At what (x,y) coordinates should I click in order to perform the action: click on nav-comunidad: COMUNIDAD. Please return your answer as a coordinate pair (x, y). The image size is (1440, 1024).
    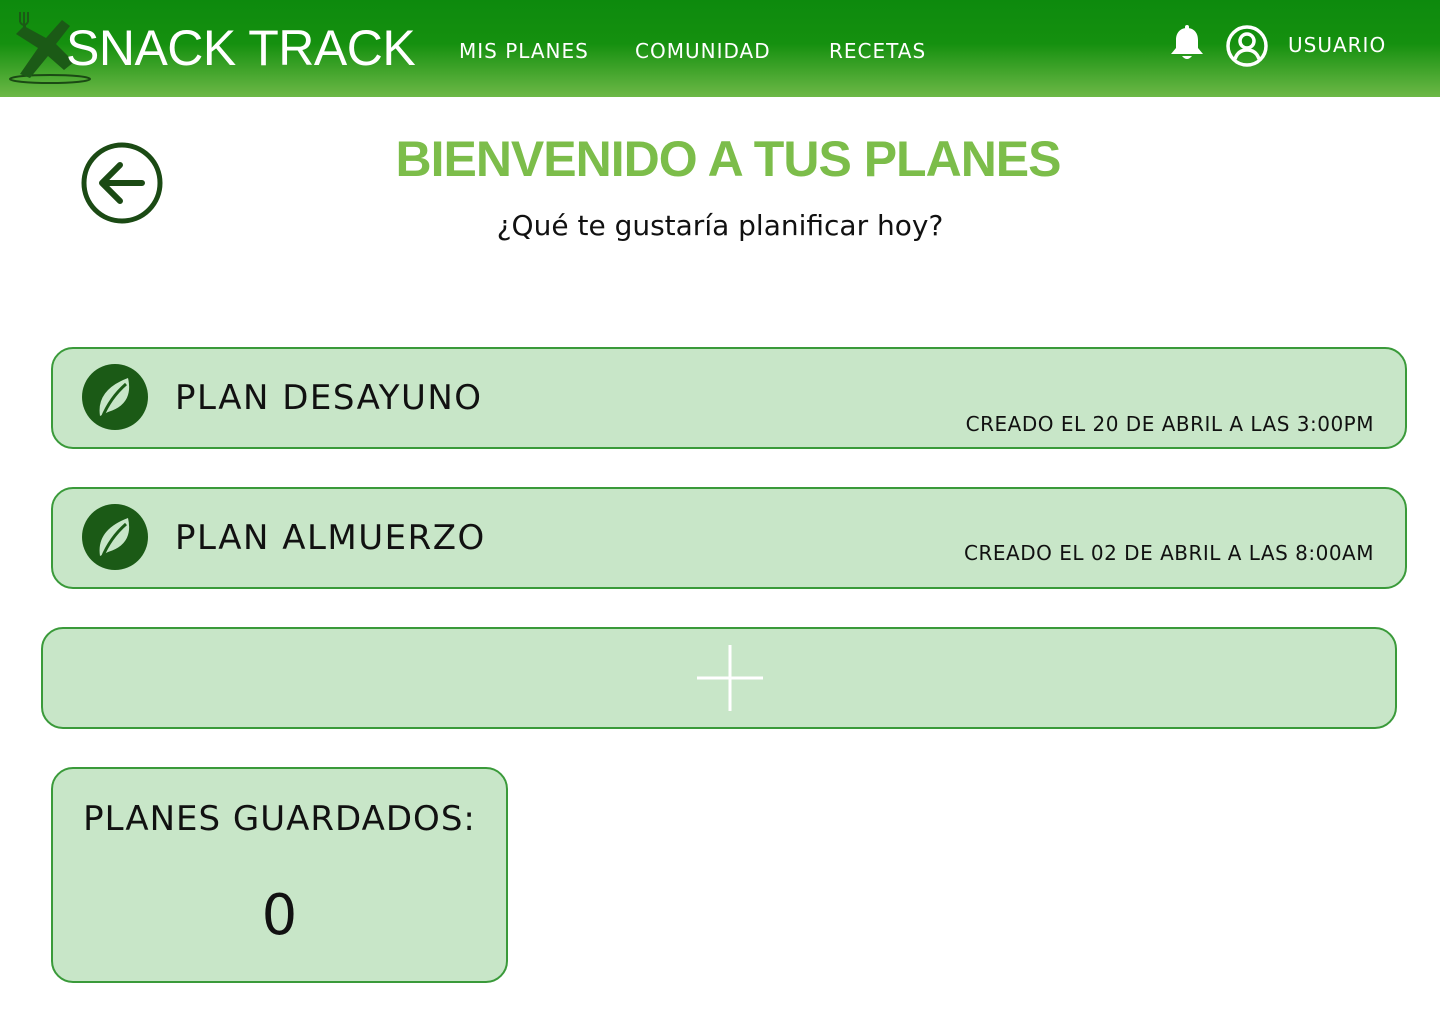
    Looking at the image, I should click on (703, 51).